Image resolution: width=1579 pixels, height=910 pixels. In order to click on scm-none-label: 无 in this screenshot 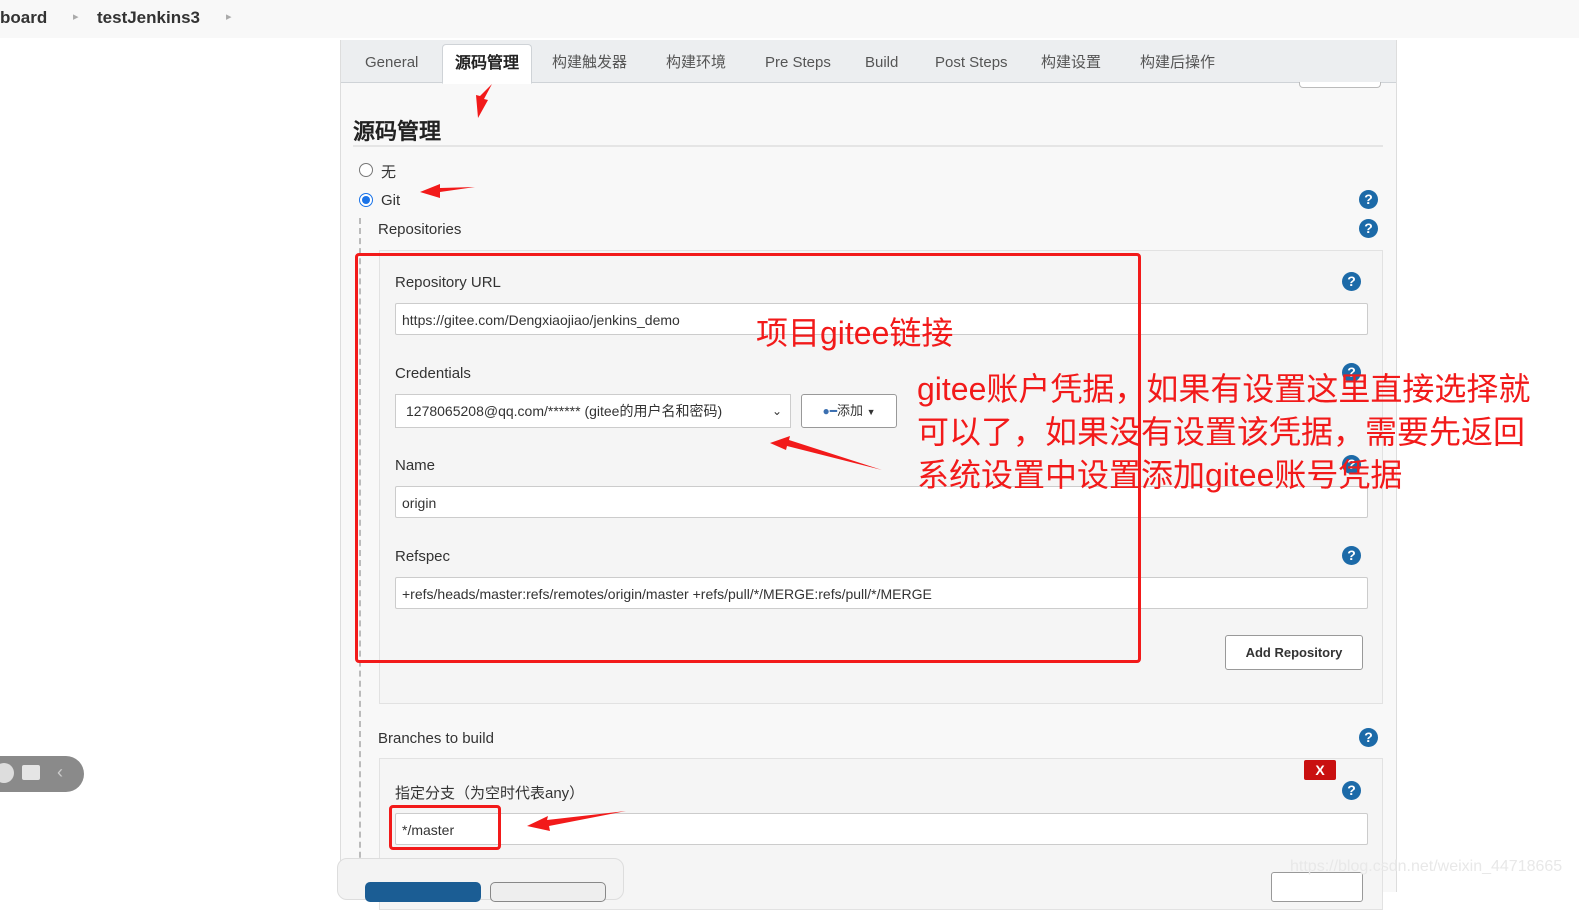, I will do `click(389, 172)`.